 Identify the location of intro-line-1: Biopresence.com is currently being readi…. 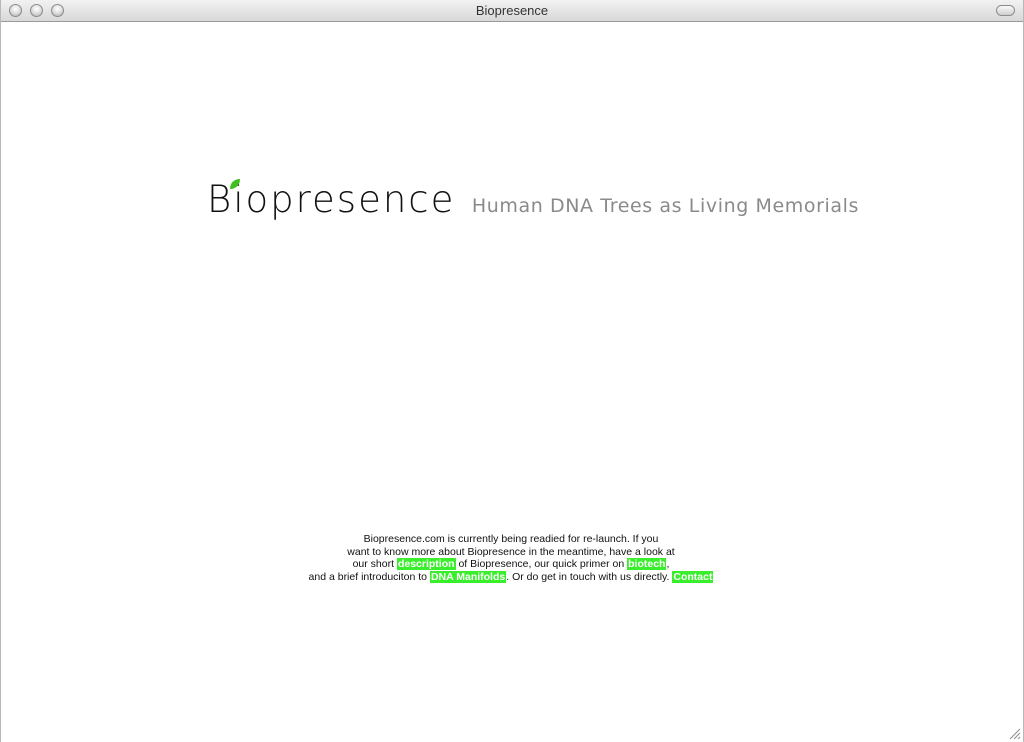
(511, 539).